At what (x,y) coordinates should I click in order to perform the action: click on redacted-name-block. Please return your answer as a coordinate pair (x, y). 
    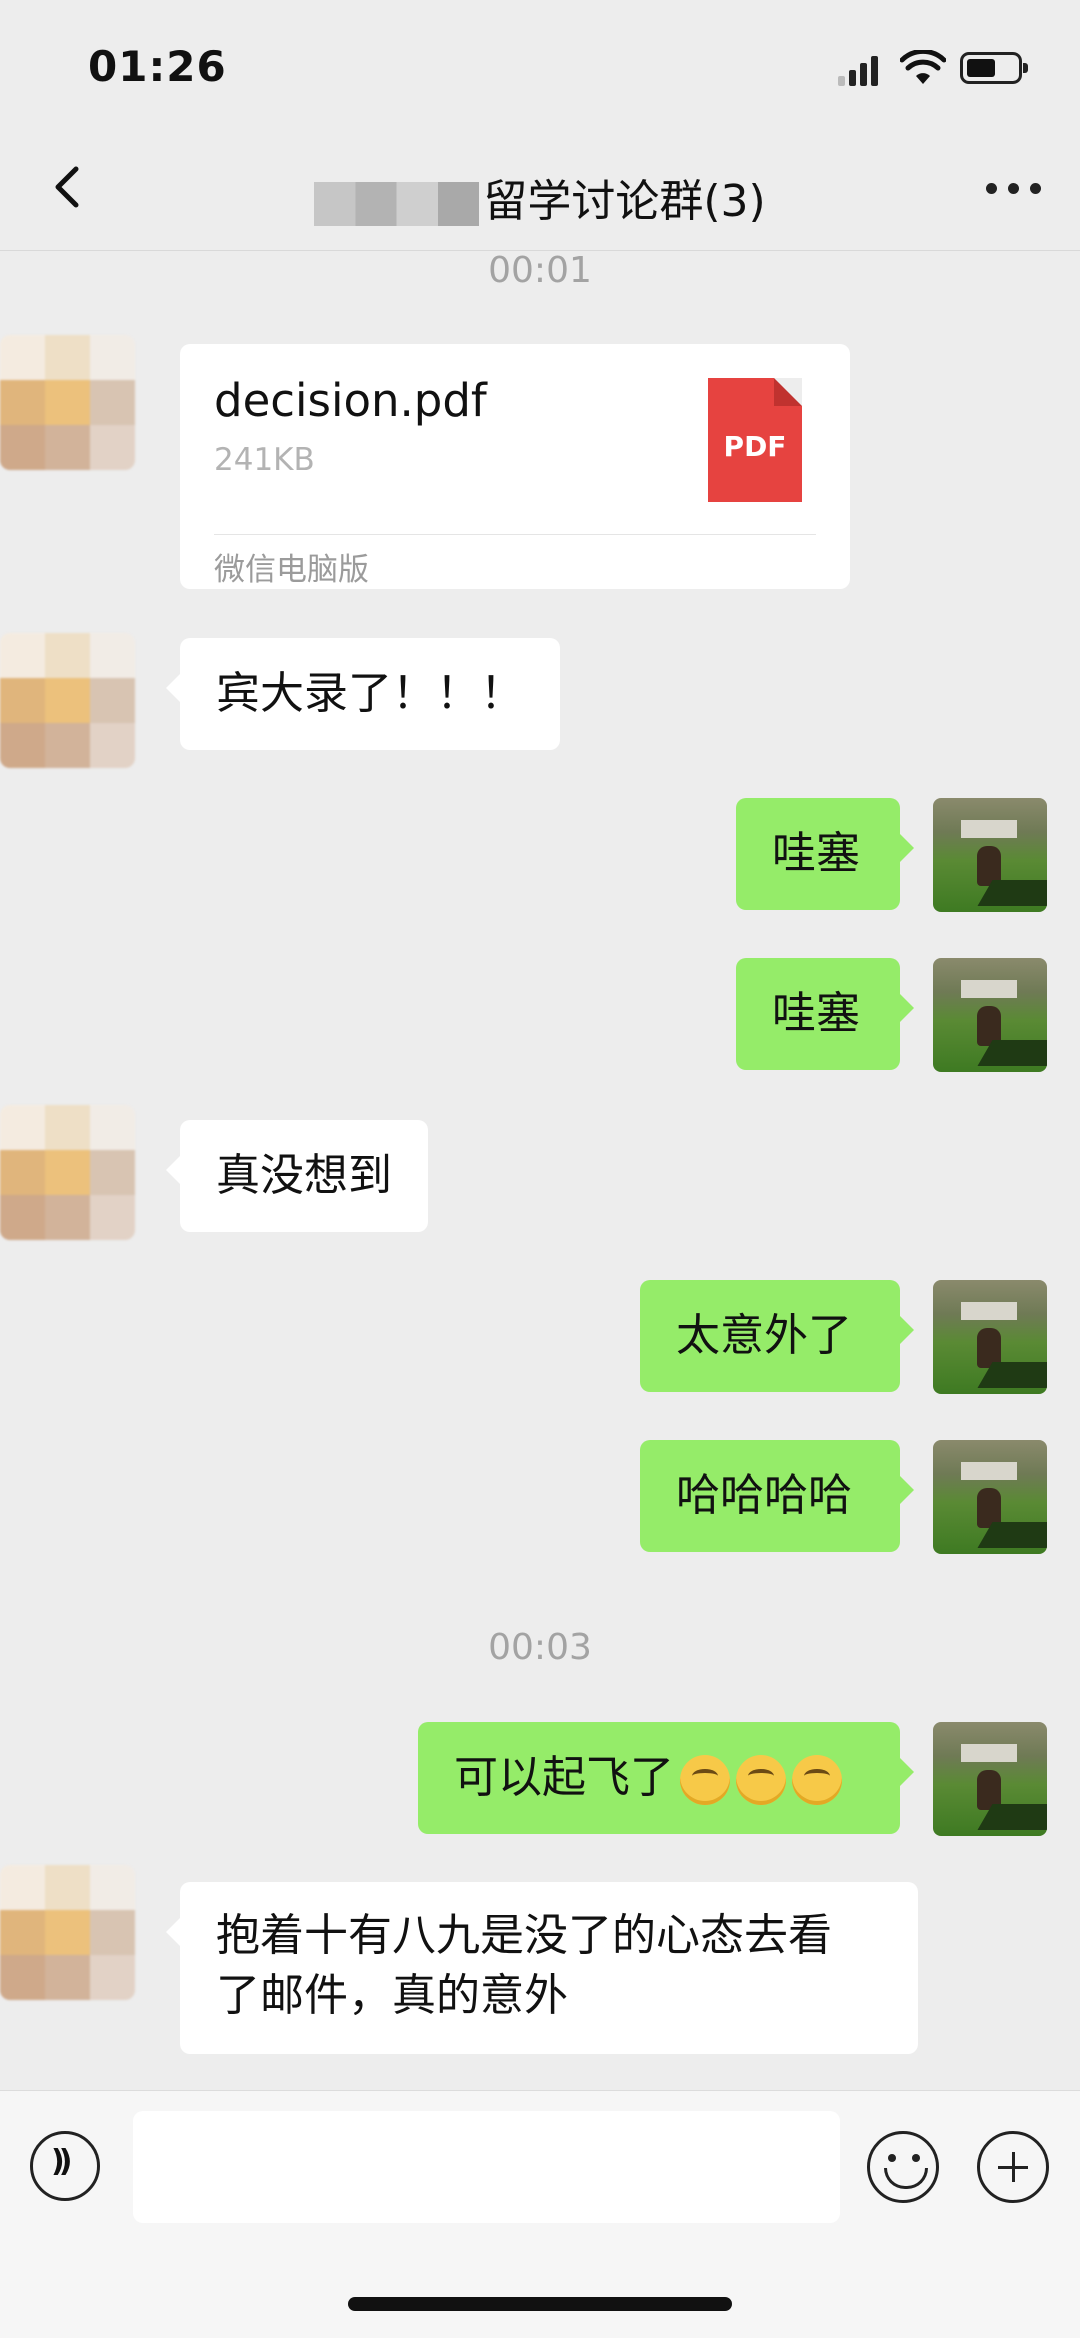
    Looking at the image, I should click on (397, 204).